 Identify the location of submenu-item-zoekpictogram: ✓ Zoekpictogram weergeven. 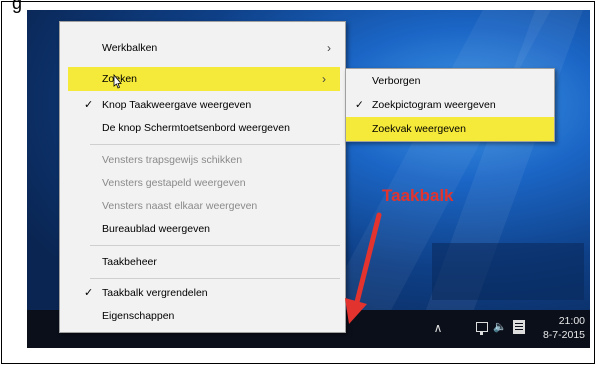
(450, 105).